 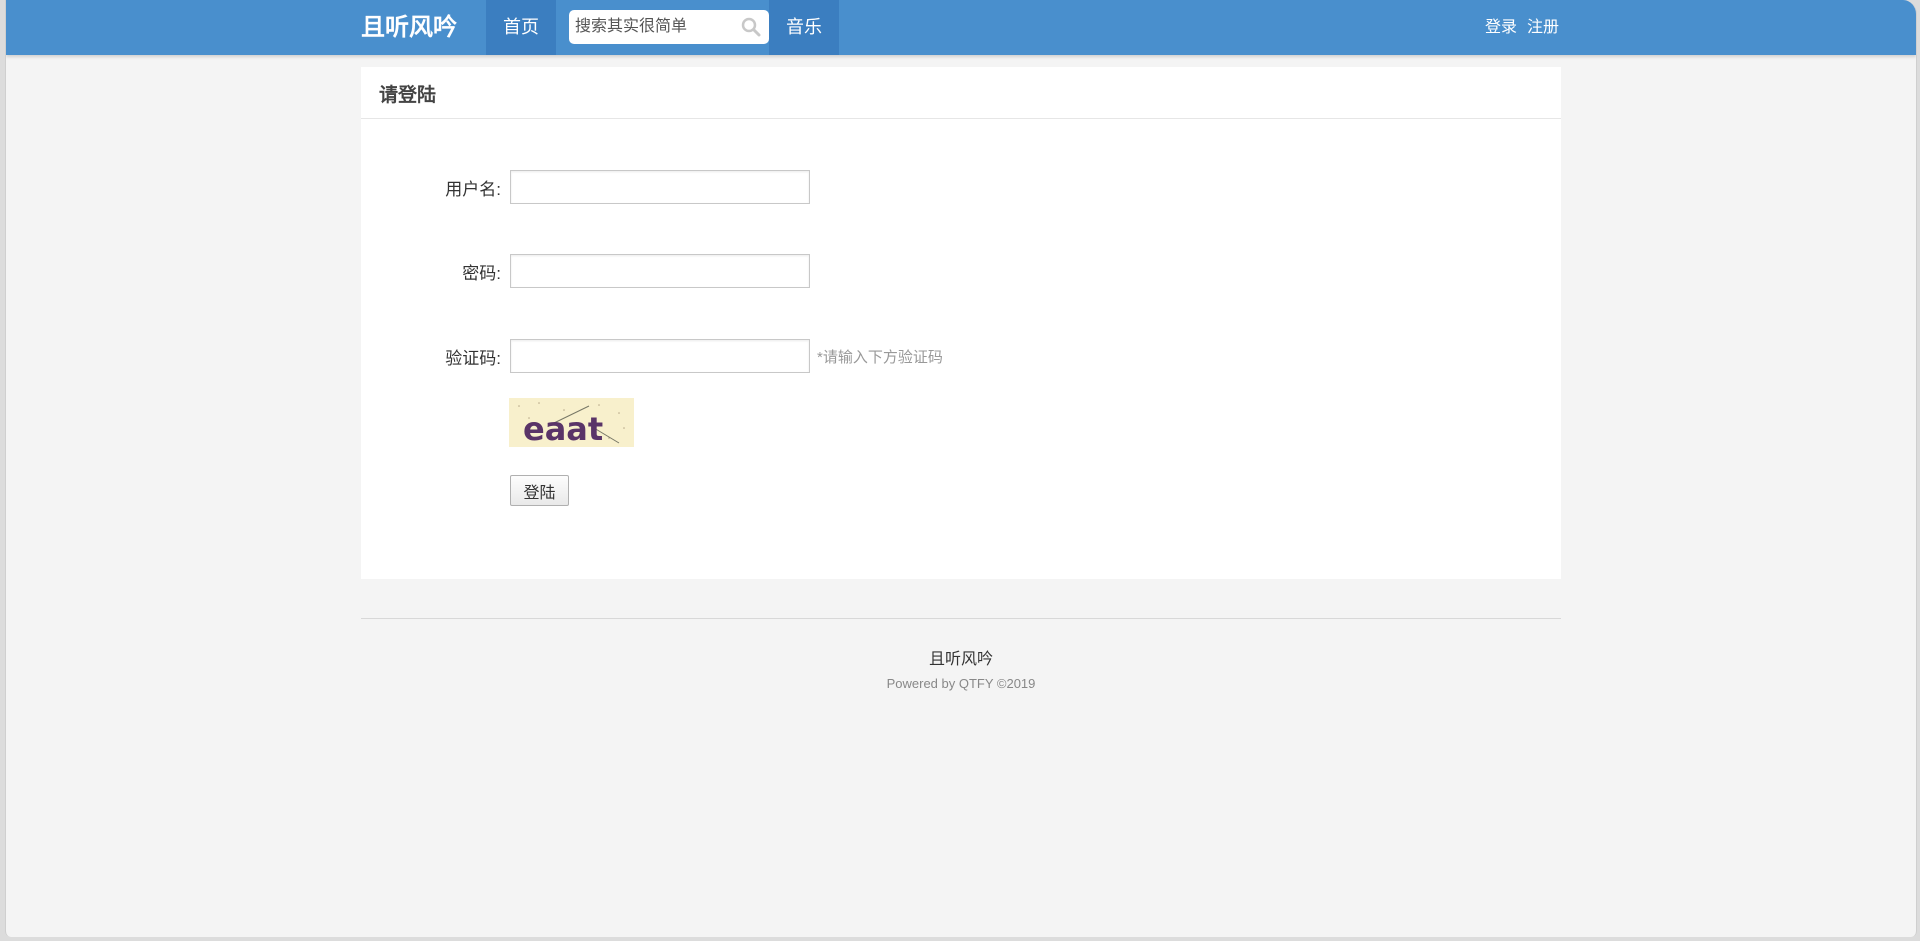 What do you see at coordinates (961, 93) in the screenshot?
I see `panel-header: 请登陆` at bounding box center [961, 93].